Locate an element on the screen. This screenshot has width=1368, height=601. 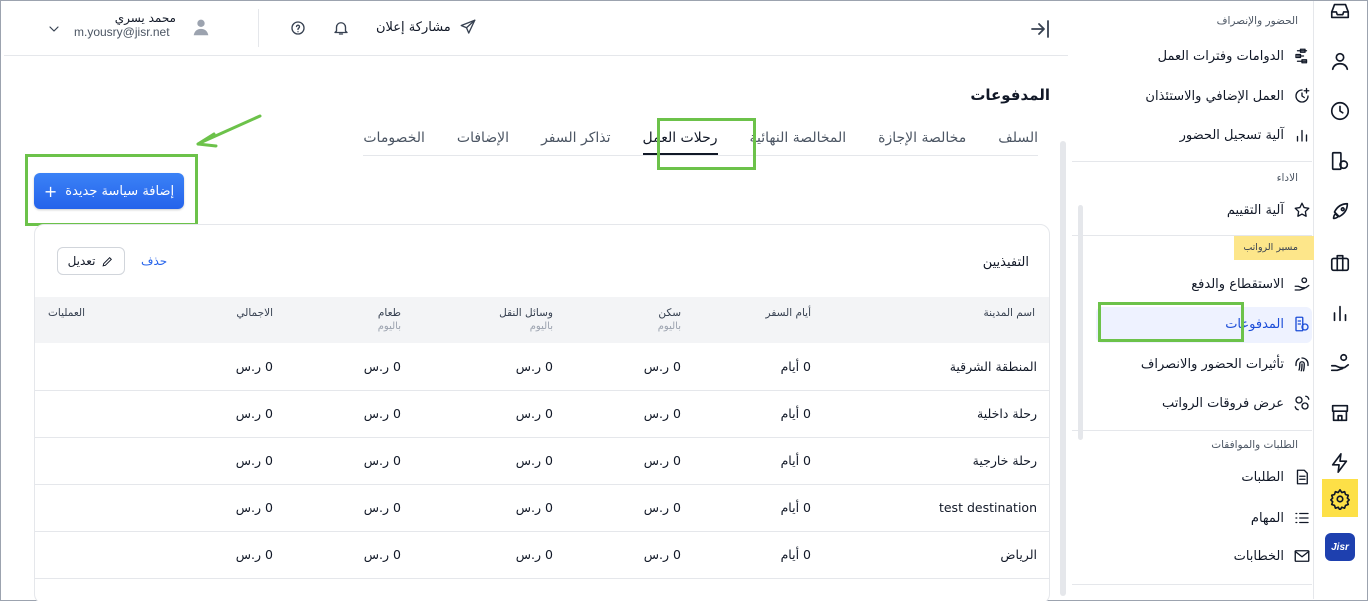
list-icon is located at coordinates (1302, 518).